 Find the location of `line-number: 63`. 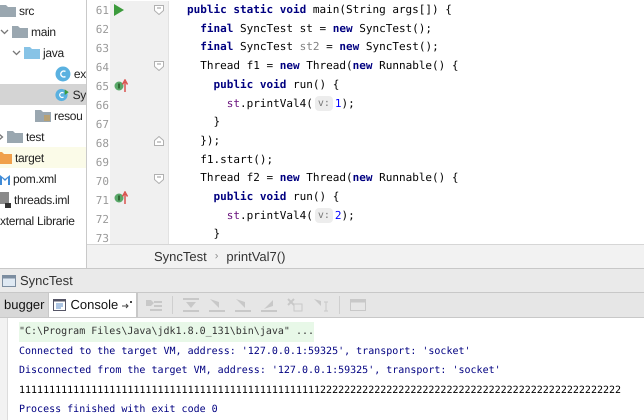

line-number: 63 is located at coordinates (101, 49).